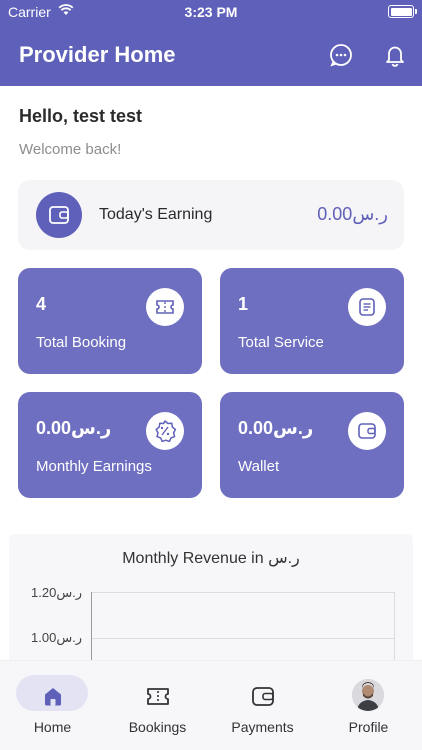 This screenshot has width=422, height=750. Describe the element at coordinates (70, 149) in the screenshot. I see `greeting-subtitle: Welcome back!` at that location.